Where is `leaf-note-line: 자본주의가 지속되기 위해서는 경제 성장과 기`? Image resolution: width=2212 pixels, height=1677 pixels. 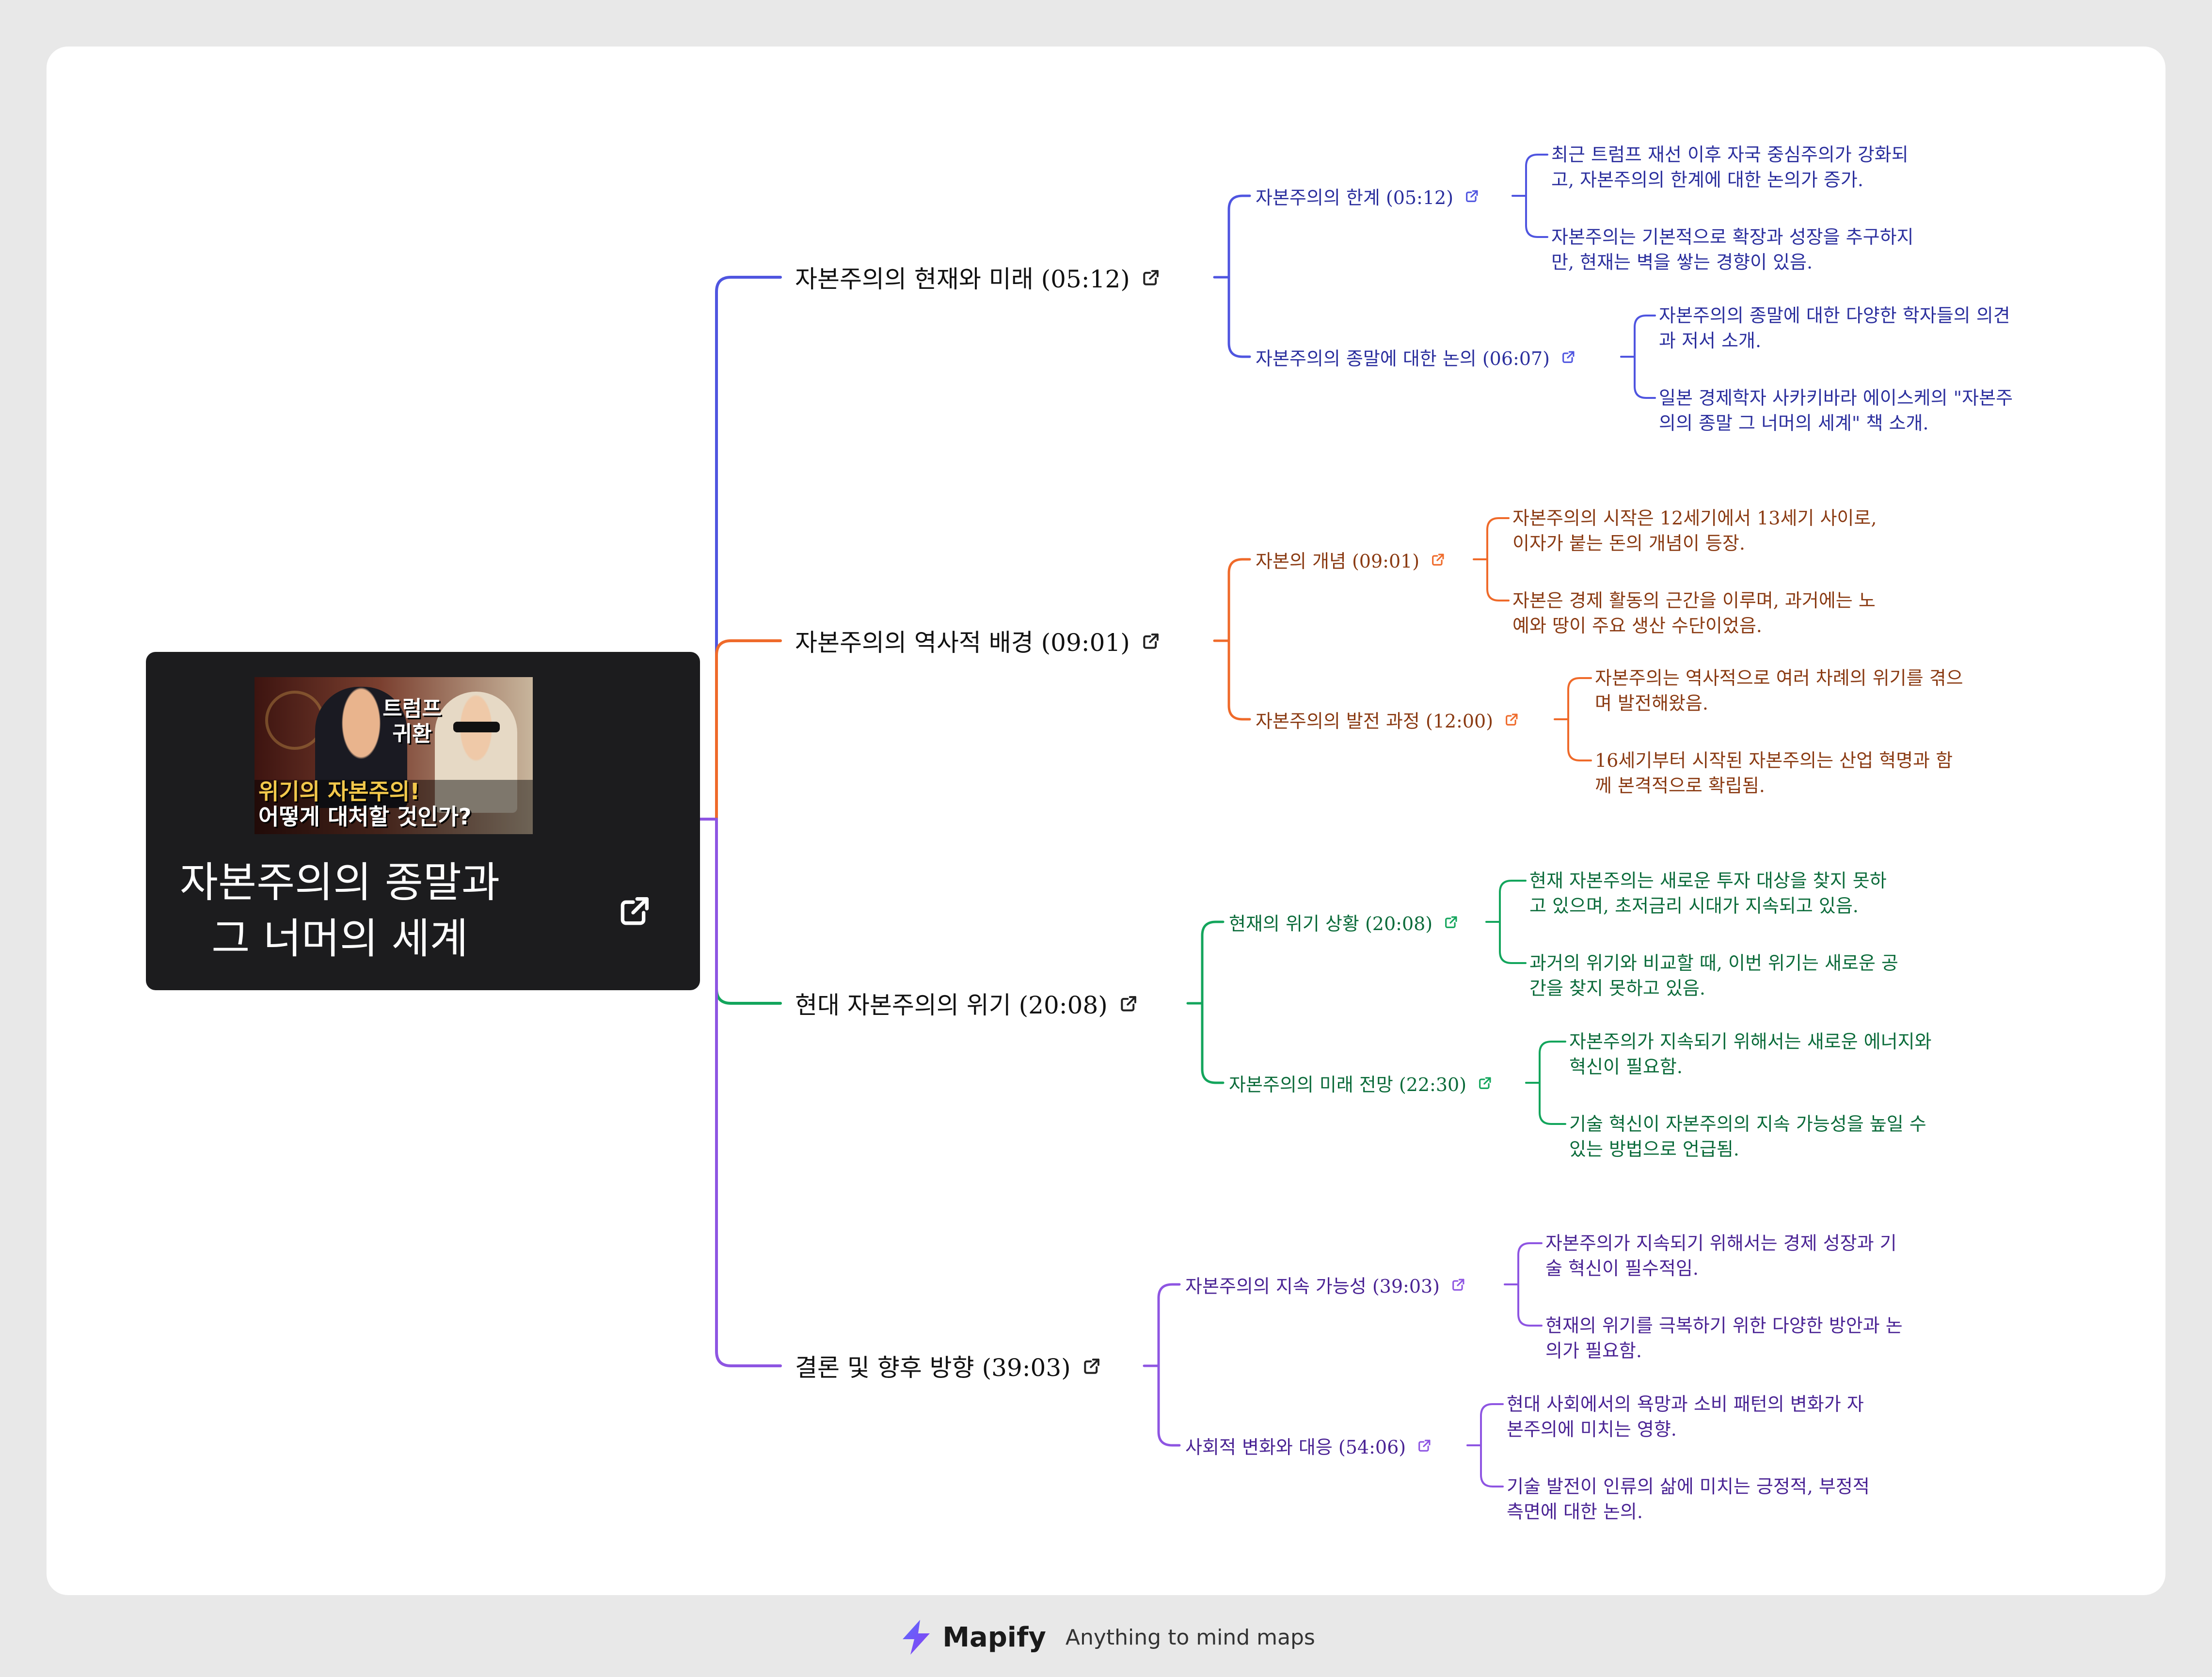
leaf-note-line: 자본주의가 지속되기 위해서는 경제 성장과 기 is located at coordinates (1721, 1243).